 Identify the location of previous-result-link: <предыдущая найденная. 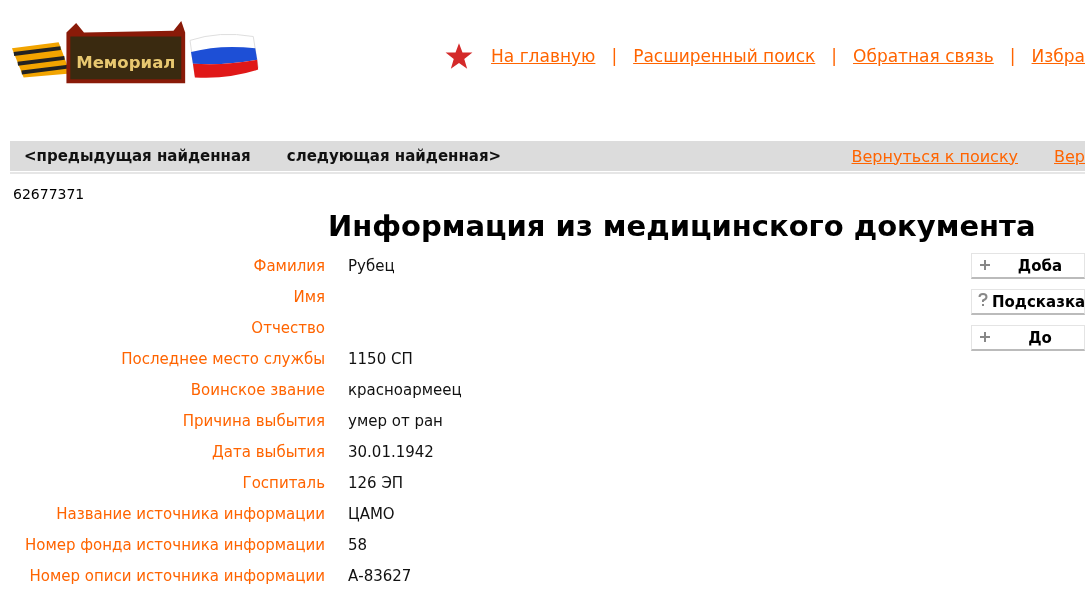
(137, 156).